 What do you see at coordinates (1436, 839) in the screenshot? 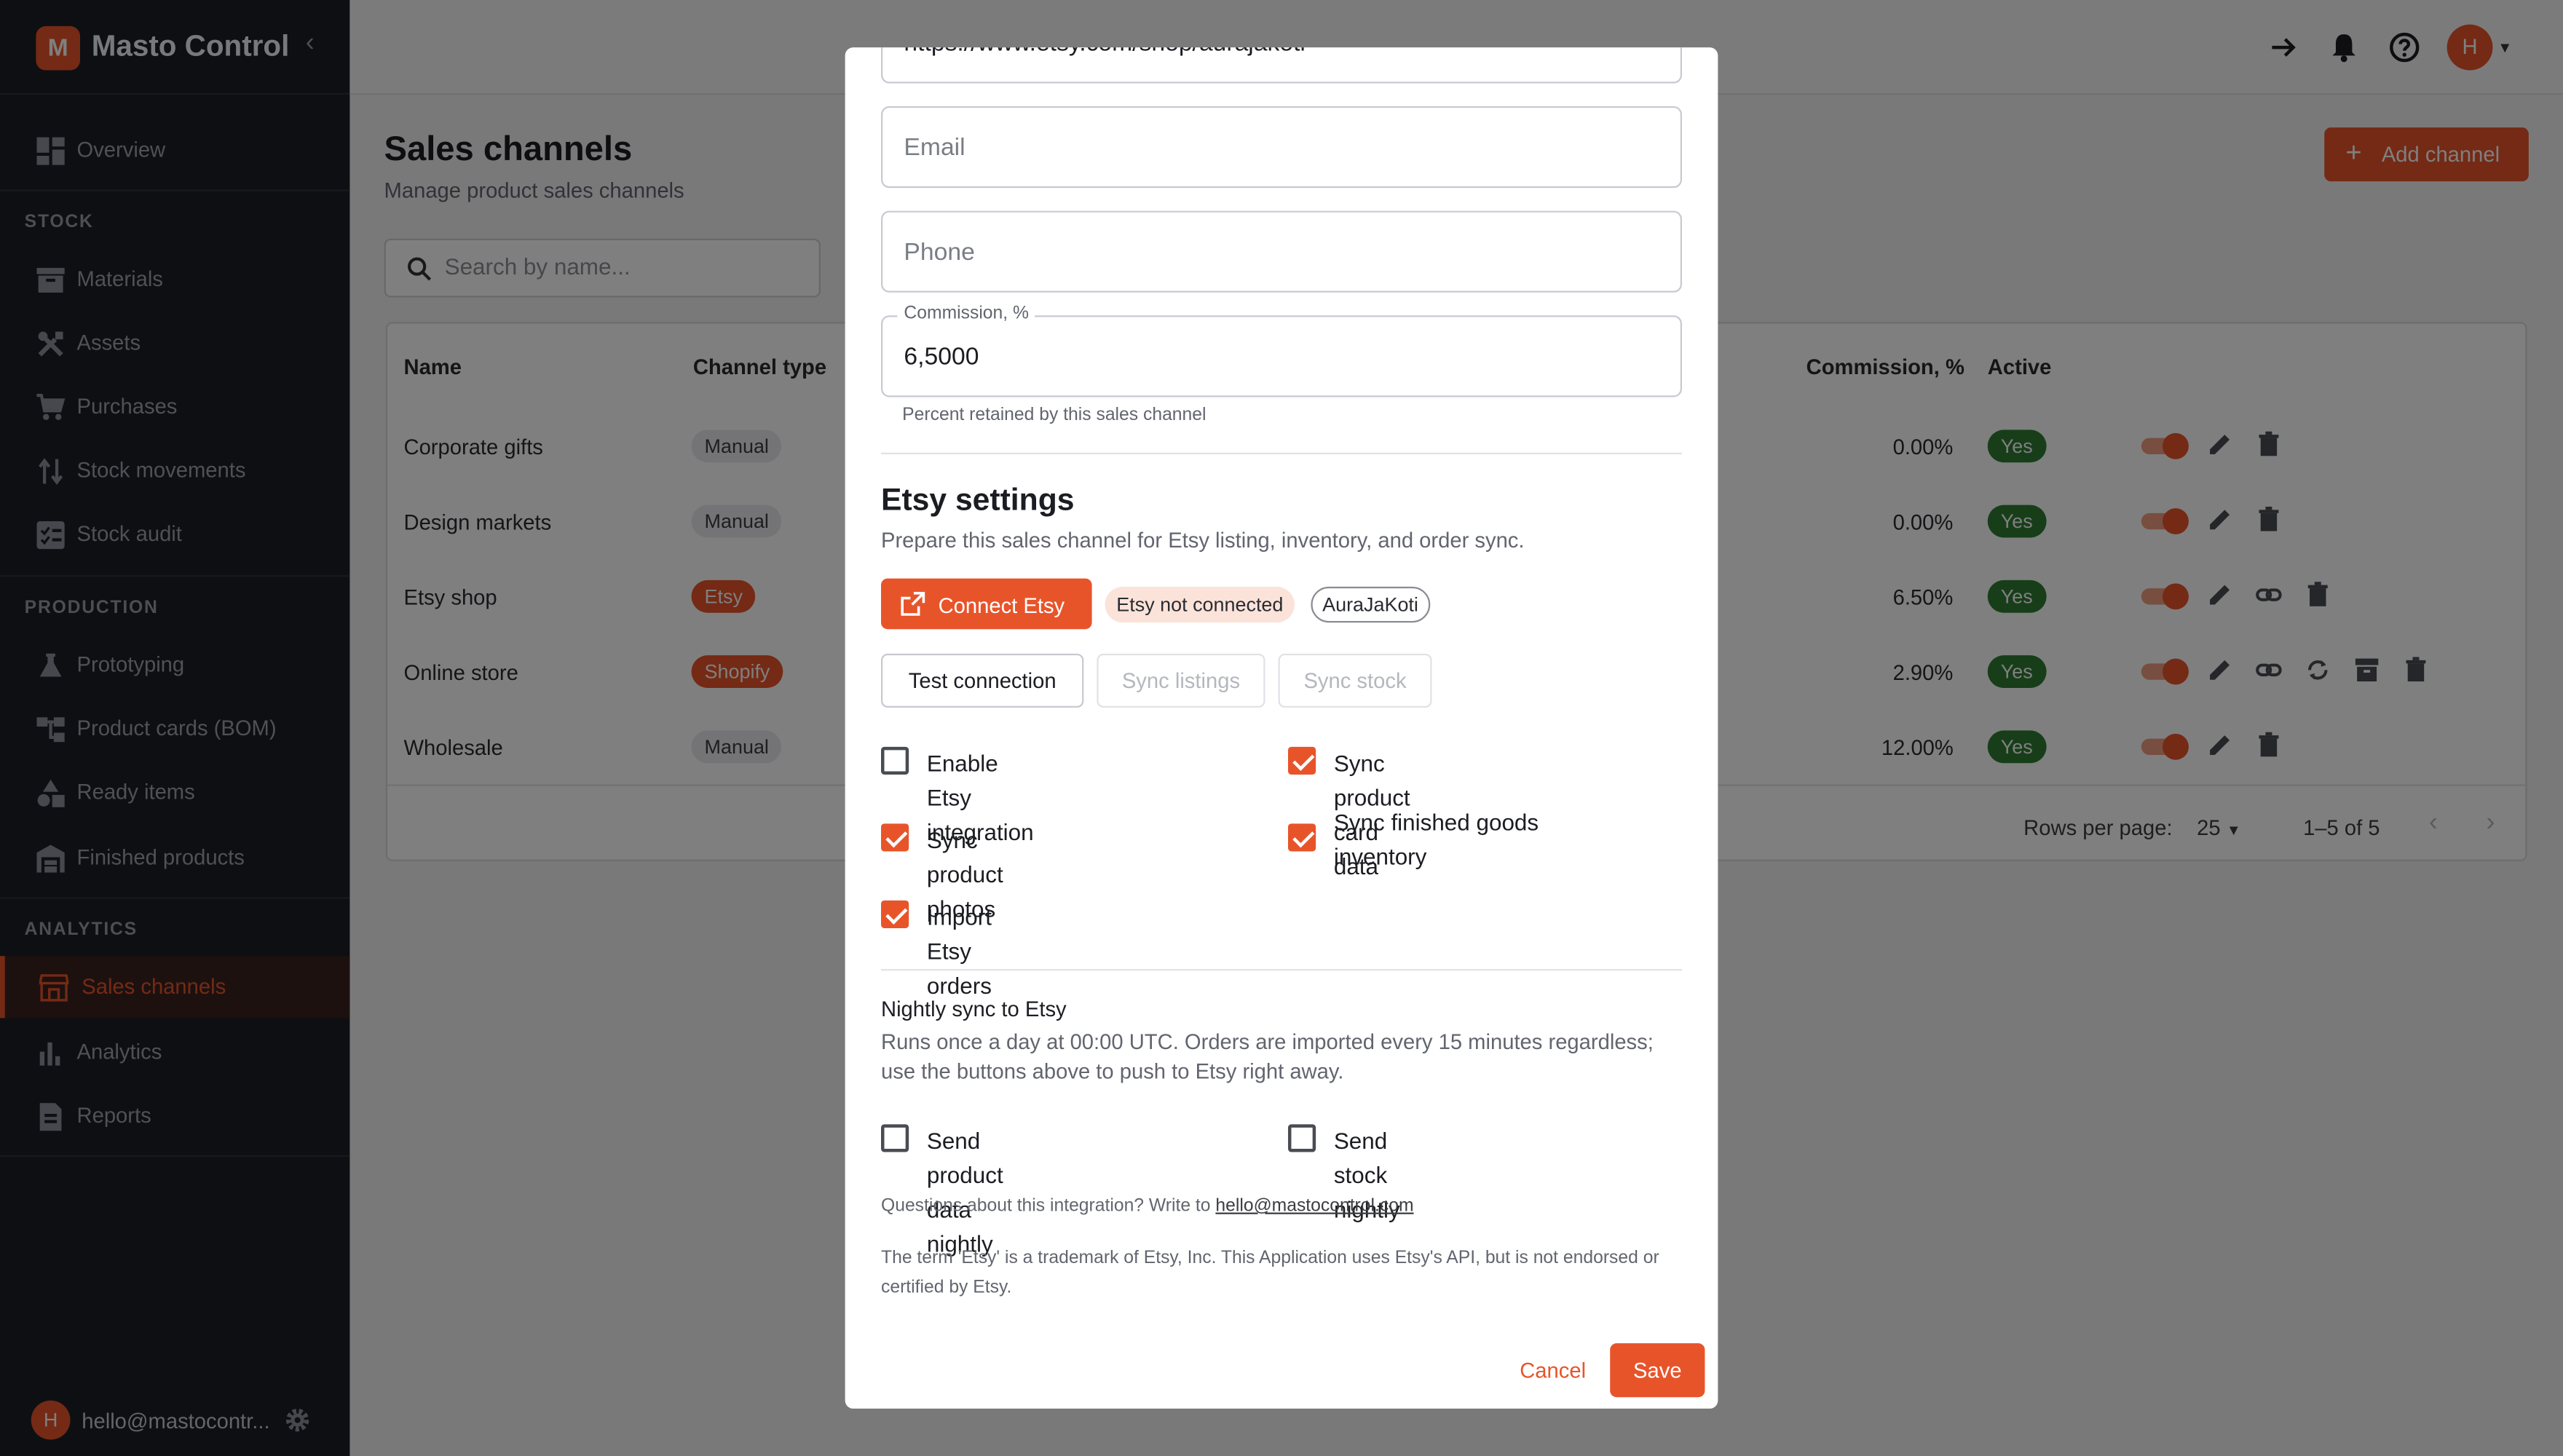
I see `checkbox-label: Sync finished goods inventory` at bounding box center [1436, 839].